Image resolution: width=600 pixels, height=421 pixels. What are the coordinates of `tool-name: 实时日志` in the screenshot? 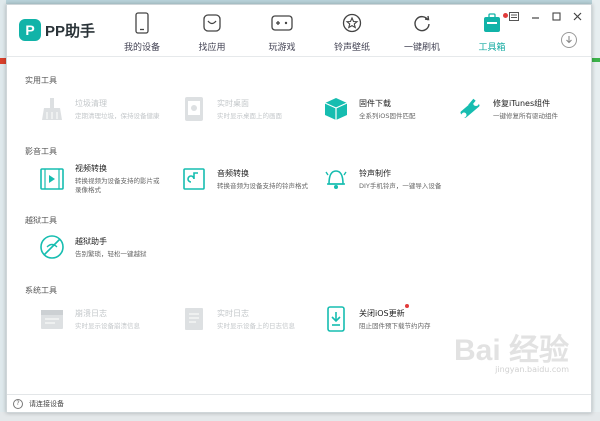 It's located at (233, 313).